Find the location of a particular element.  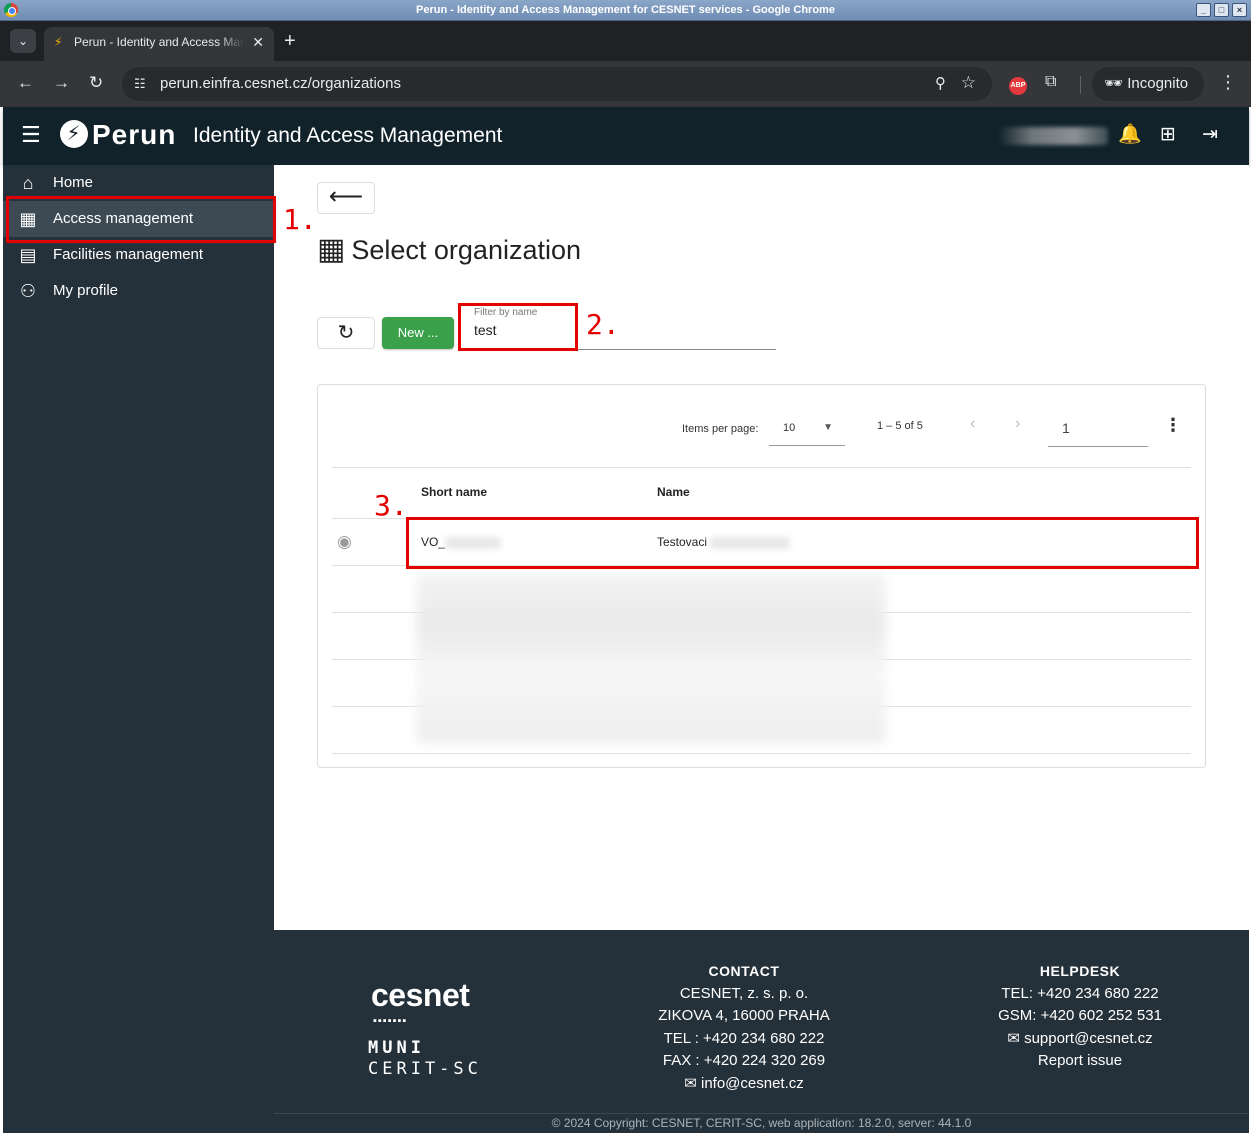

annotation-label-1: 1. is located at coordinates (300, 219).